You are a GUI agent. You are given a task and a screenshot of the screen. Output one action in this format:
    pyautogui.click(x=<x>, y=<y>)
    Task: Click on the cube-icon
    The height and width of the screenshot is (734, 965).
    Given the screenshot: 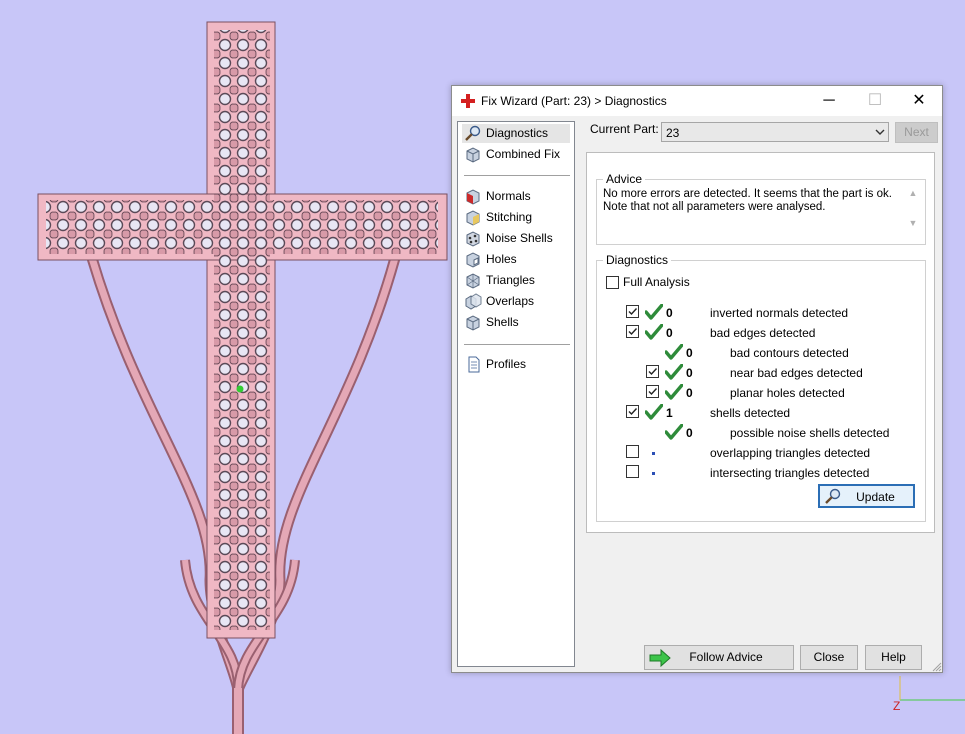 What is the action you would take?
    pyautogui.click(x=473, y=155)
    